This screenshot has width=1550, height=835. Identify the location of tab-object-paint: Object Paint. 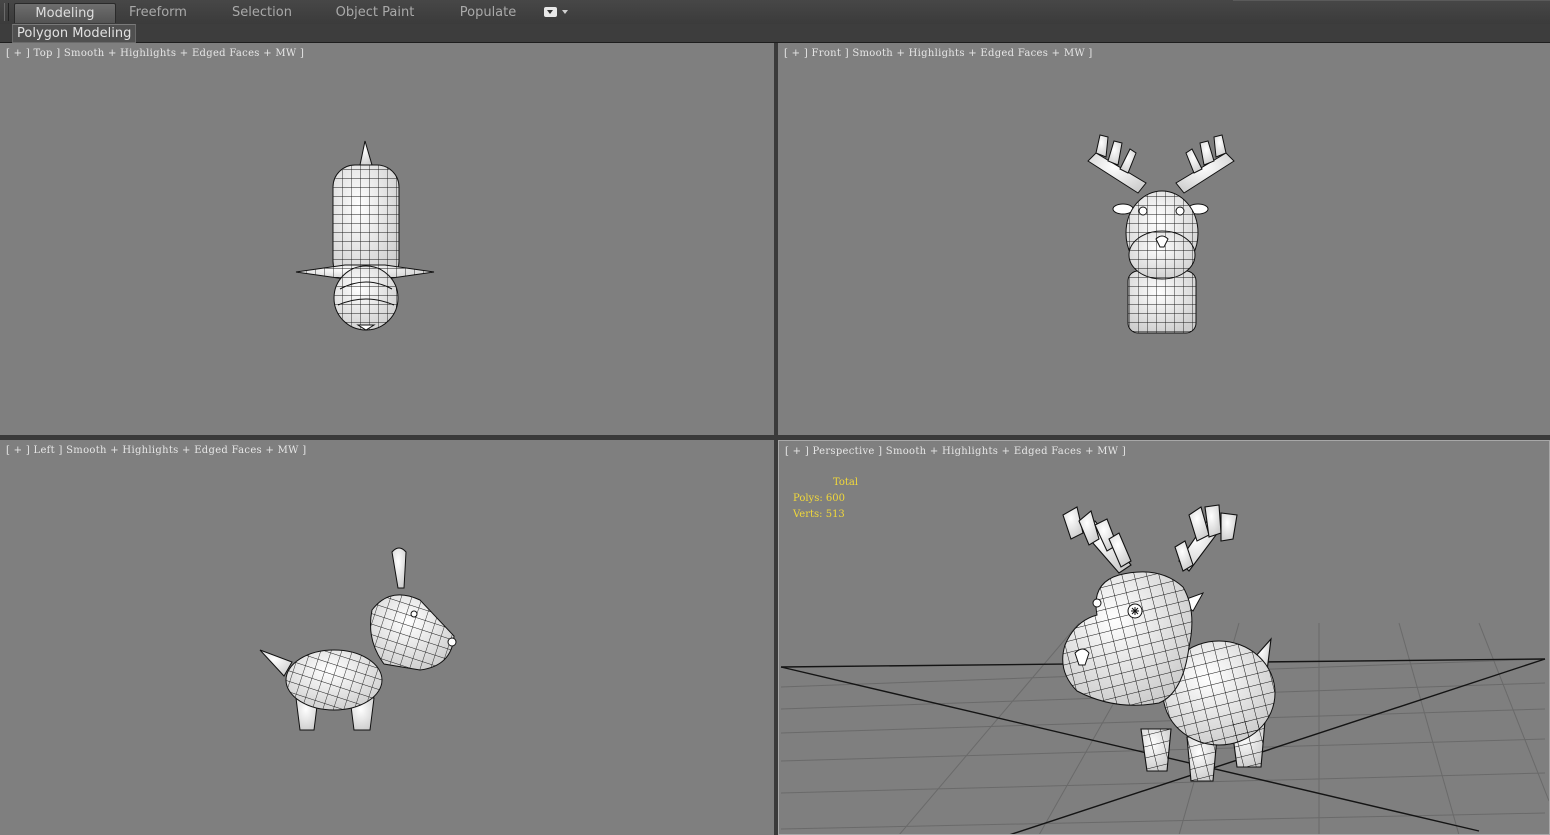
(375, 12).